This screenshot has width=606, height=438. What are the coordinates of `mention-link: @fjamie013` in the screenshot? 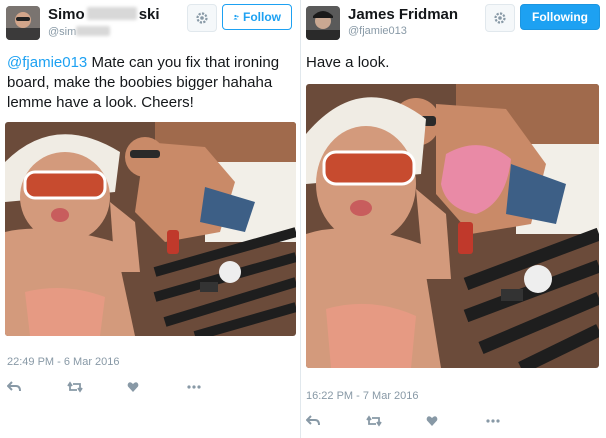 It's located at (47, 62).